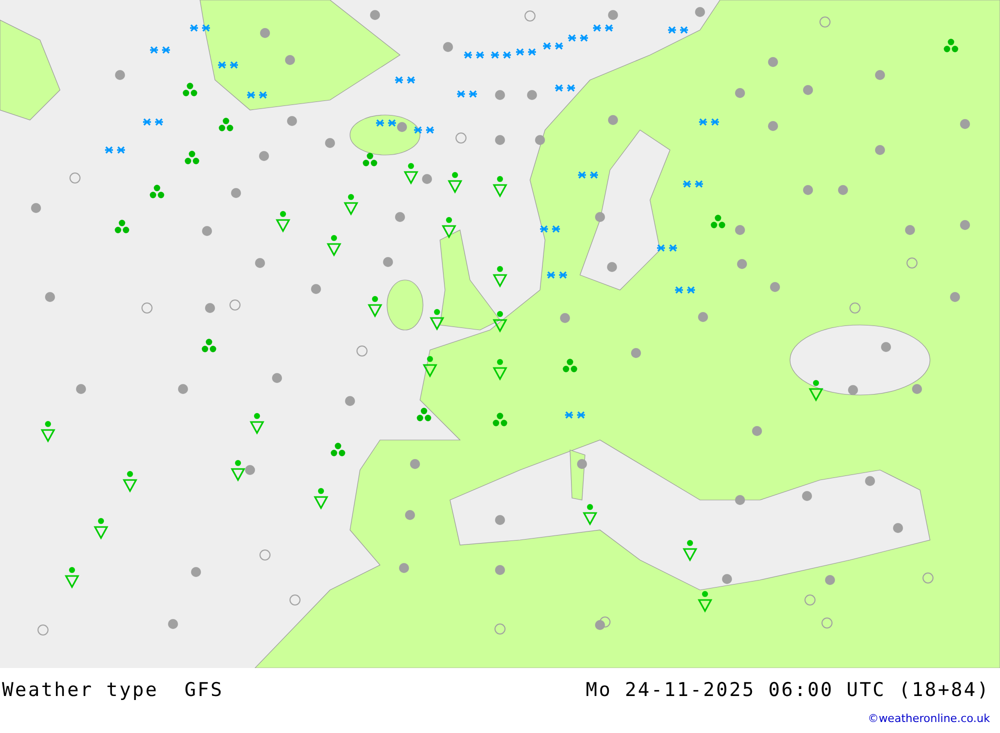 This screenshot has width=1000, height=733. Describe the element at coordinates (788, 690) in the screenshot. I see `forecast-datetime: Mo 24-11-2025 06:00 UTC (18+84)` at that location.